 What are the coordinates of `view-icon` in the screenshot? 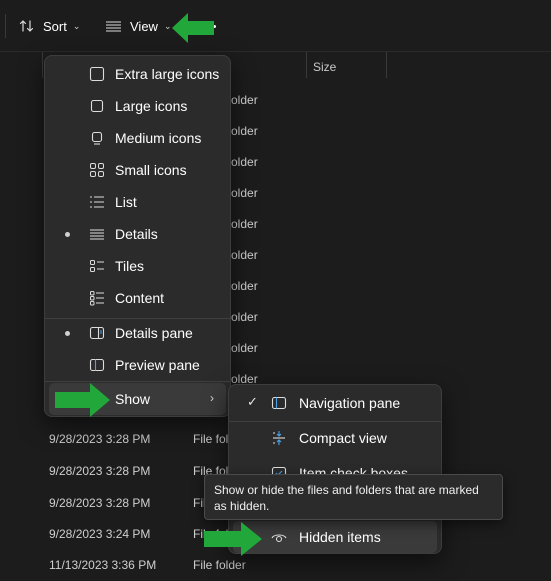 It's located at (113, 26).